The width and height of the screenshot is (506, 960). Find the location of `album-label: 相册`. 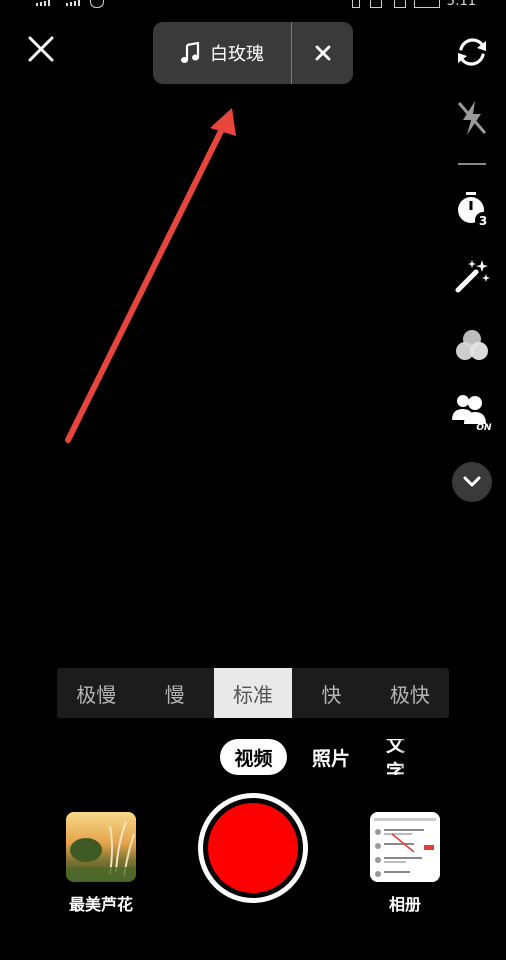

album-label: 相册 is located at coordinates (405, 903).